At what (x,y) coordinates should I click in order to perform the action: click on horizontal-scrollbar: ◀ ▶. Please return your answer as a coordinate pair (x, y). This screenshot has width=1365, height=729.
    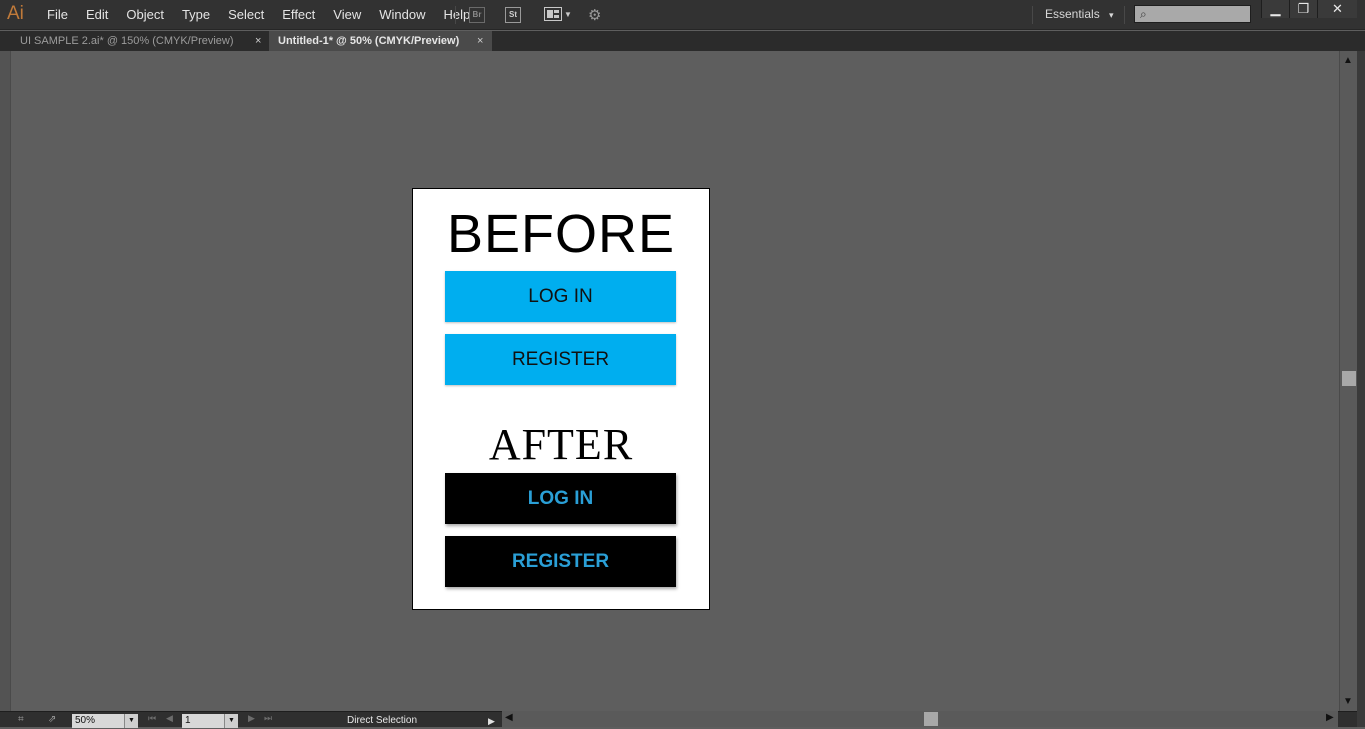
    Looking at the image, I should click on (920, 719).